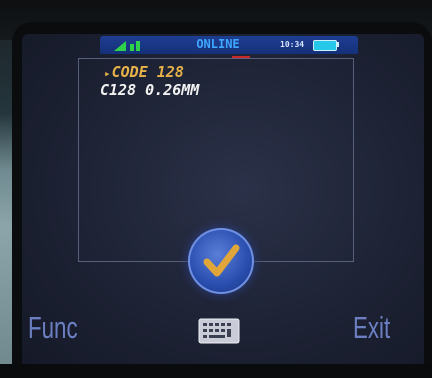 The width and height of the screenshot is (432, 378). What do you see at coordinates (219, 331) in the screenshot?
I see `keyboard-icon` at bounding box center [219, 331].